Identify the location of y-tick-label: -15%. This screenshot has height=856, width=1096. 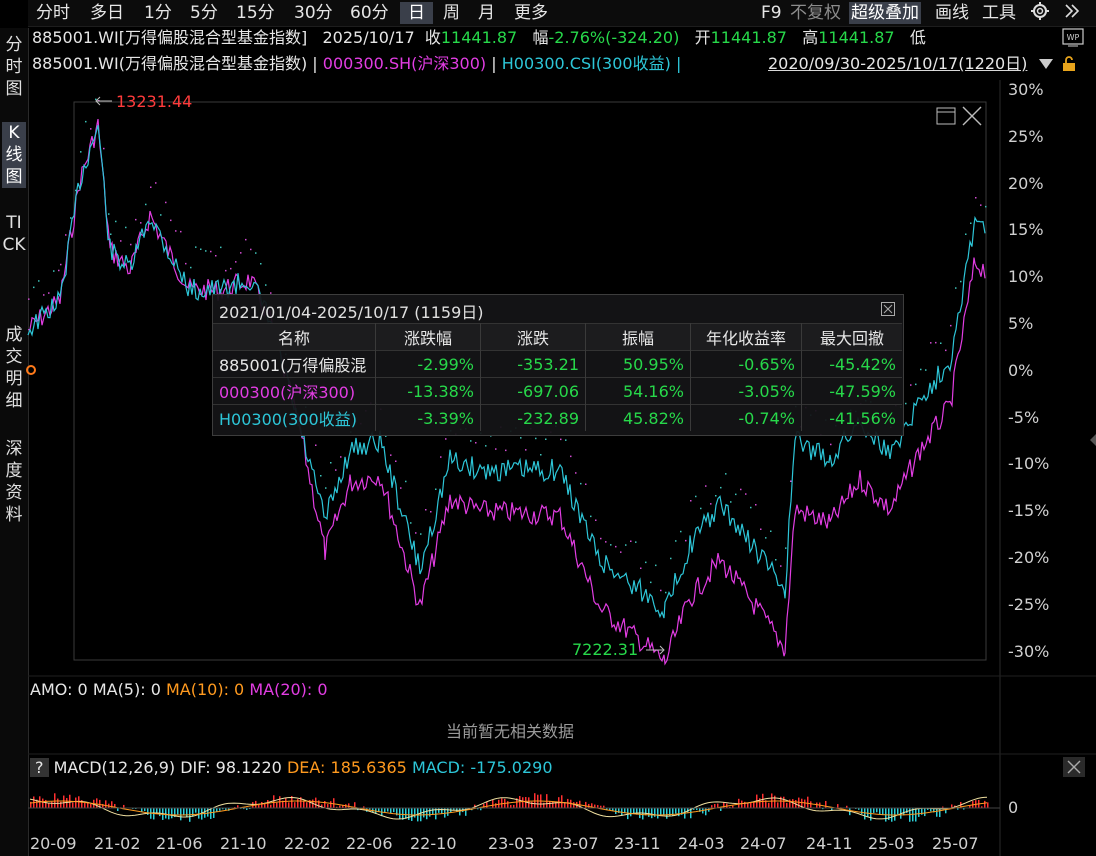
(1029, 511).